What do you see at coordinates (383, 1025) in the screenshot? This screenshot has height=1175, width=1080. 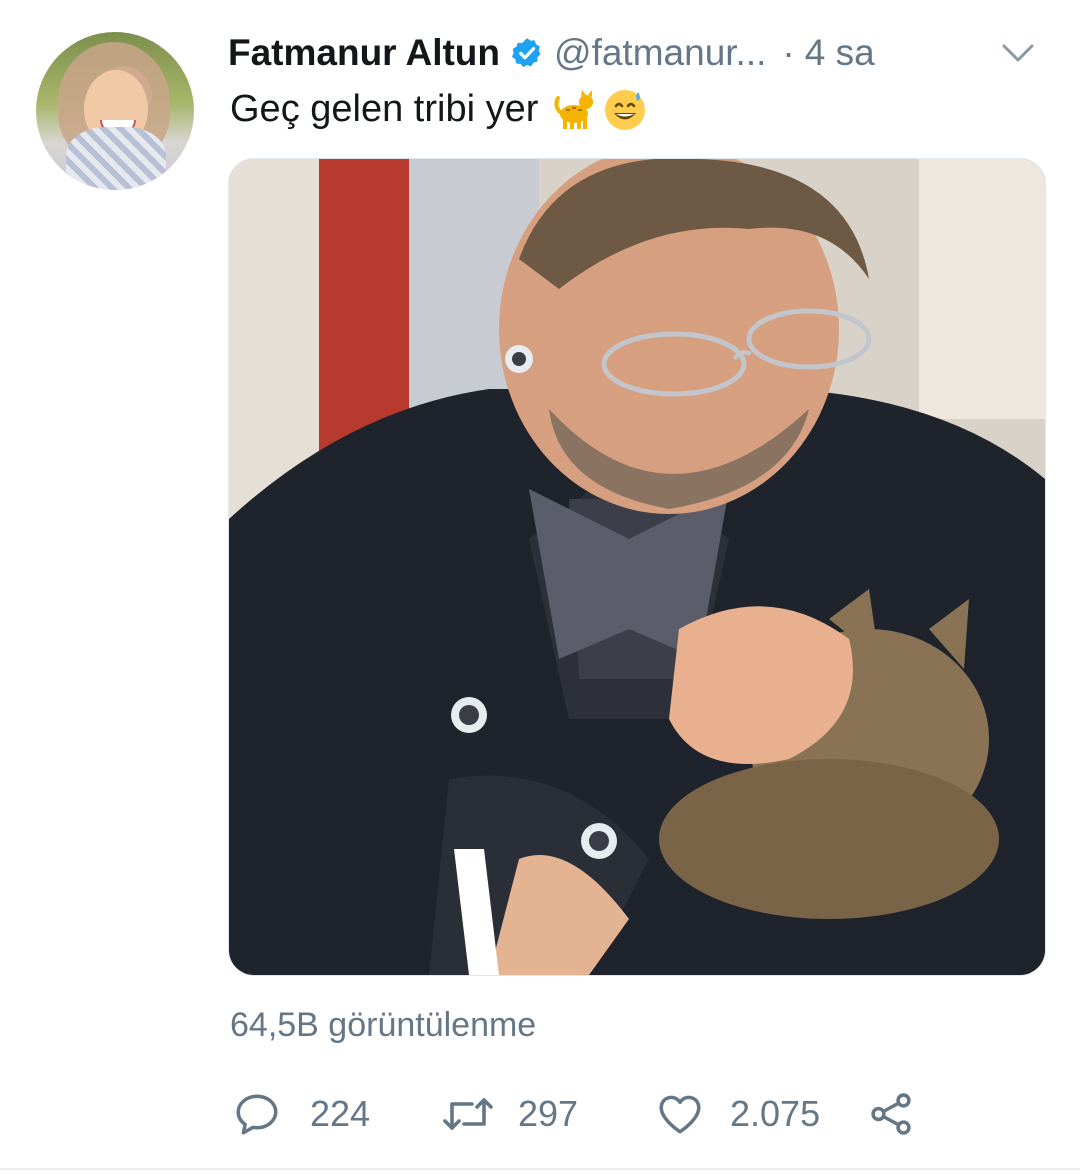 I see `view-count: 64,5B görüntülenme` at bounding box center [383, 1025].